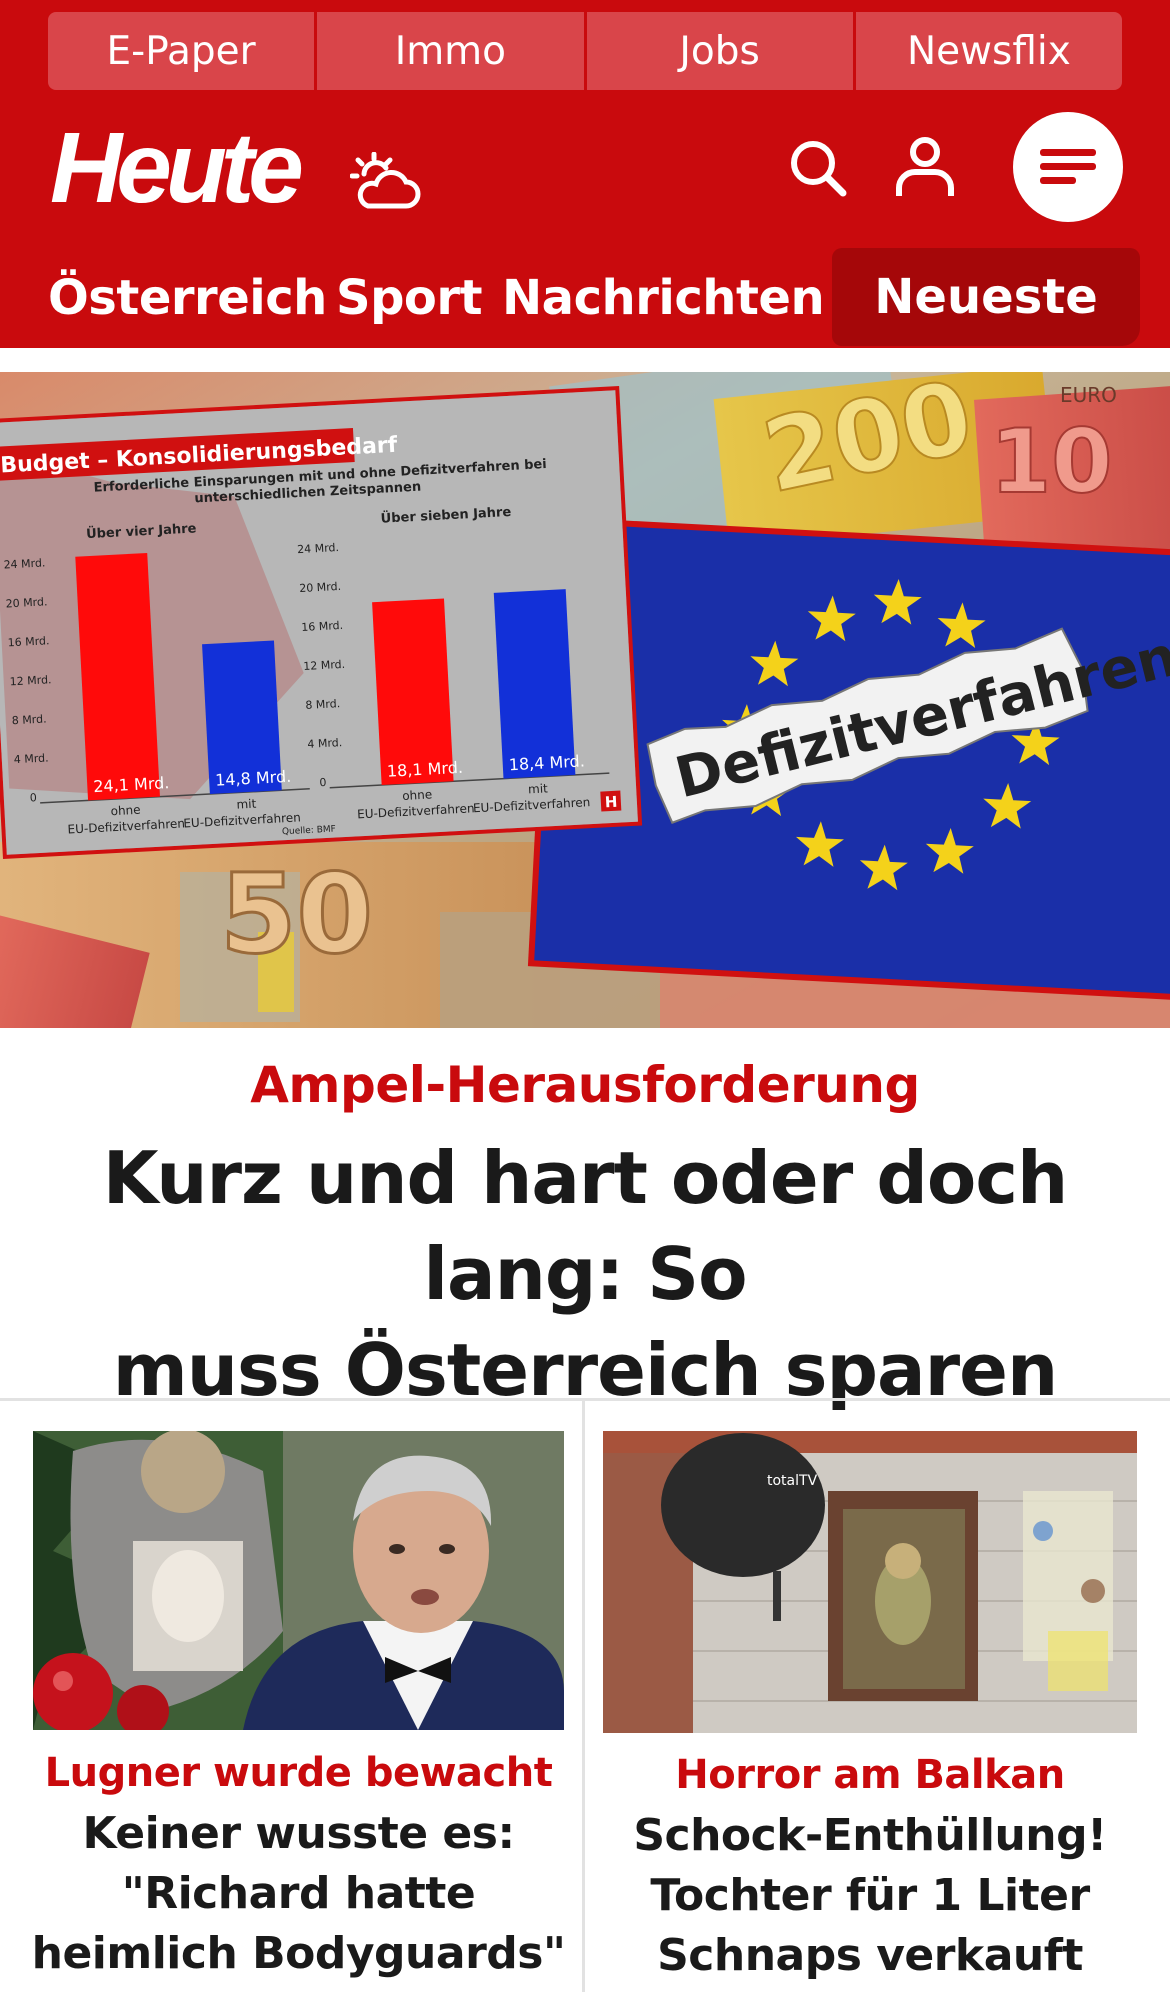 The image size is (1170, 1992). What do you see at coordinates (870, 1775) in the screenshot?
I see `teaser-kicker: Horror am Balkan` at bounding box center [870, 1775].